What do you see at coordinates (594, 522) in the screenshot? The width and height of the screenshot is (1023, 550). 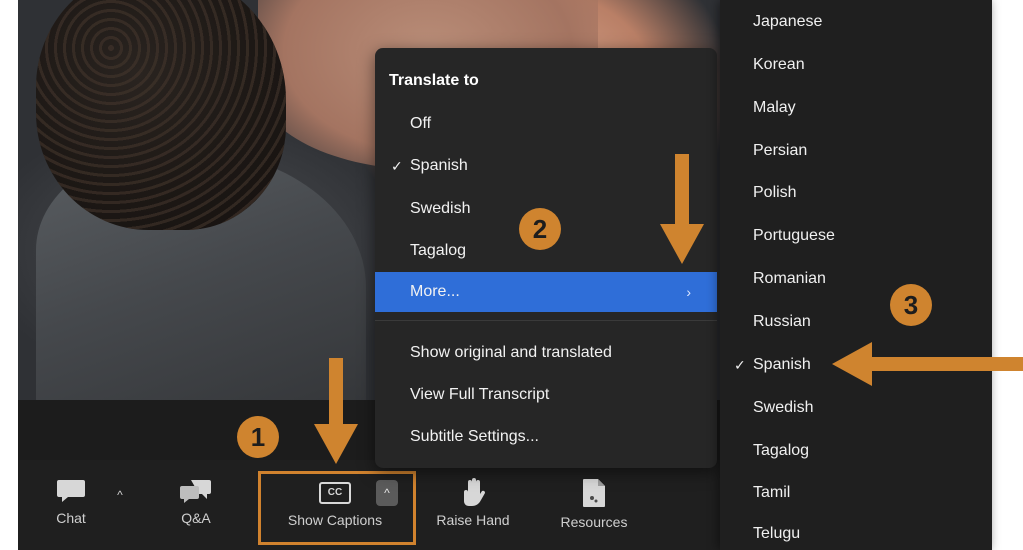 I see `resources-label: Resources` at bounding box center [594, 522].